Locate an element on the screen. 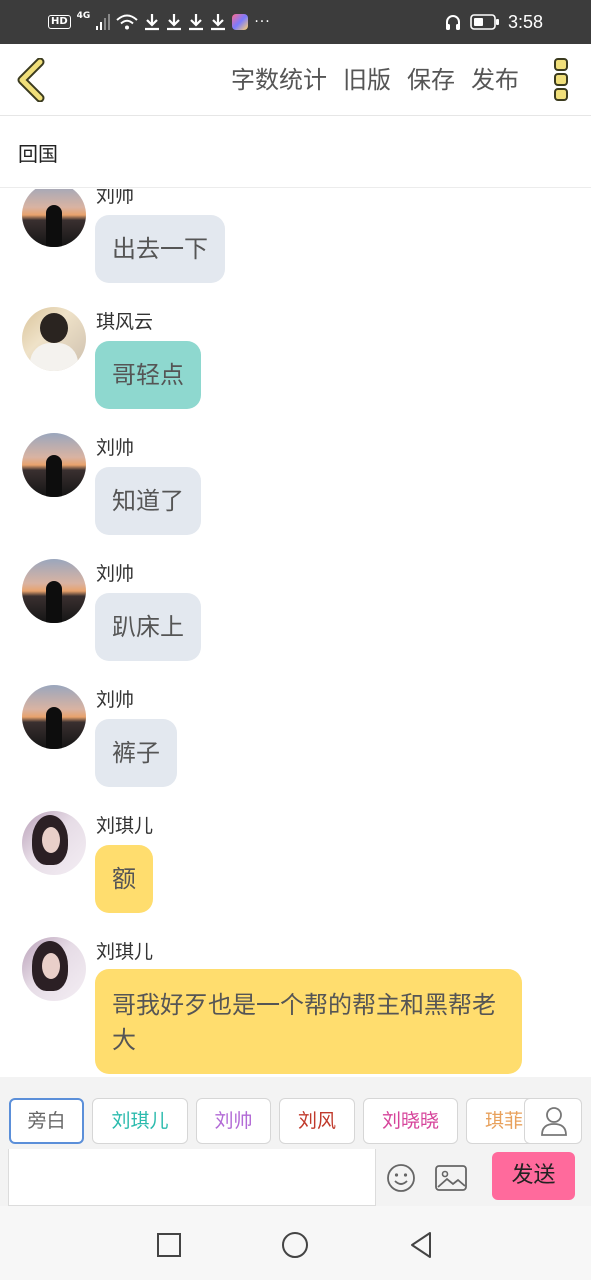  status-right: 3:58 is located at coordinates (493, 22).